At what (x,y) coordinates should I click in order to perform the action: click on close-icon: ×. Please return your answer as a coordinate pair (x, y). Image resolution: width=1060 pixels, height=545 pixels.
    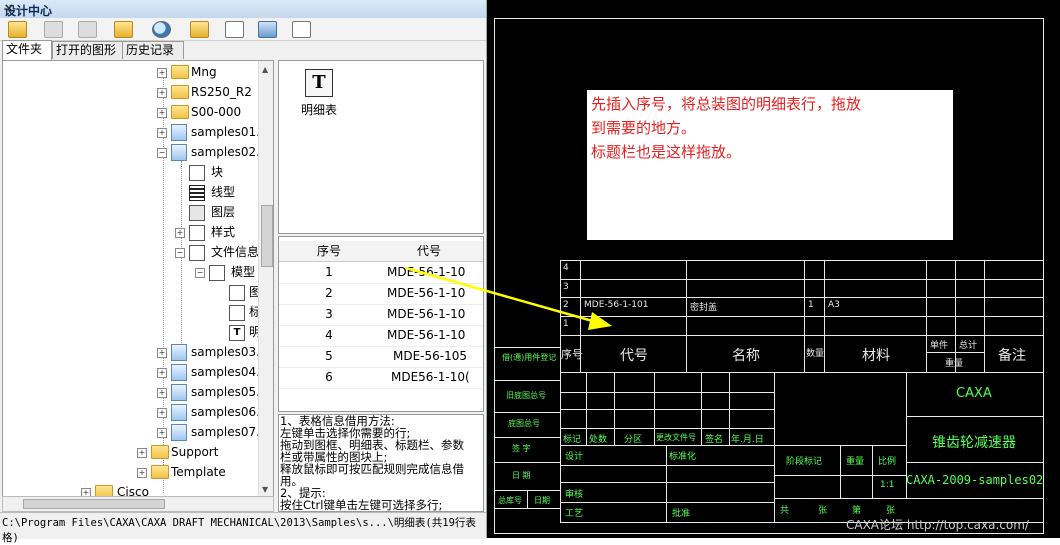
    Looking at the image, I should click on (242, 8).